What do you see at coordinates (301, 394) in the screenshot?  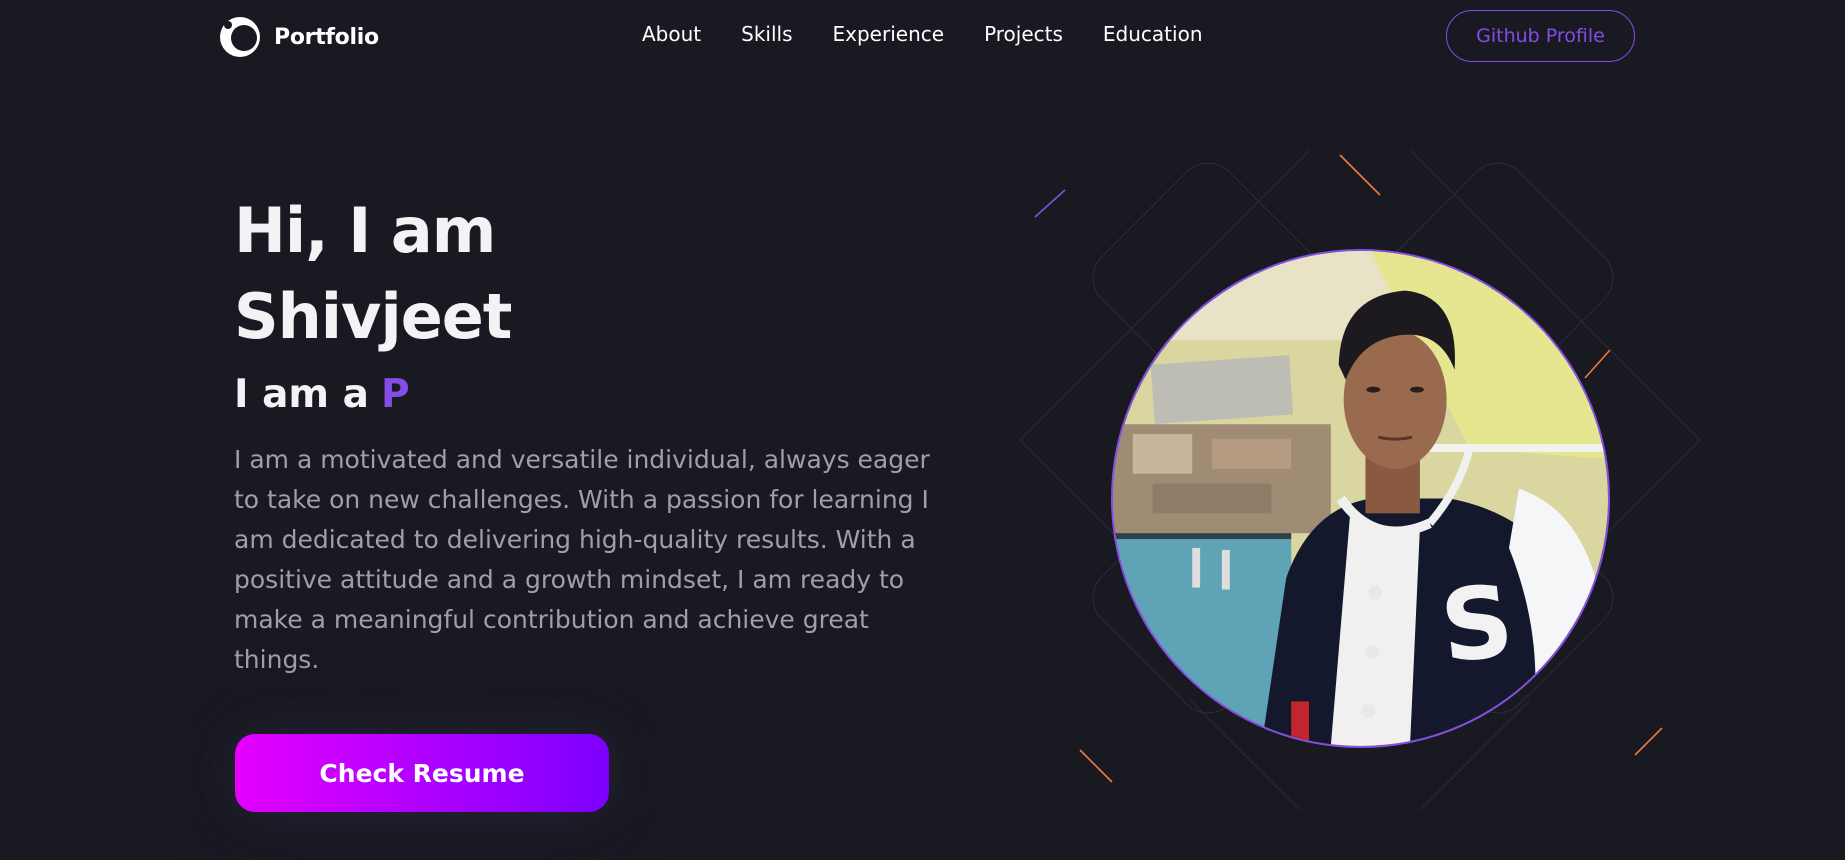 I see `role-prefix: I am a` at bounding box center [301, 394].